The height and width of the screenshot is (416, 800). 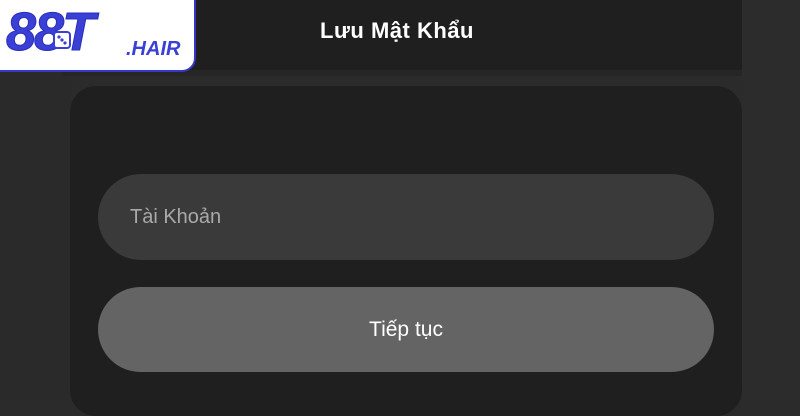 I want to click on site-logo: 88T .HAIR, so click(x=98, y=36).